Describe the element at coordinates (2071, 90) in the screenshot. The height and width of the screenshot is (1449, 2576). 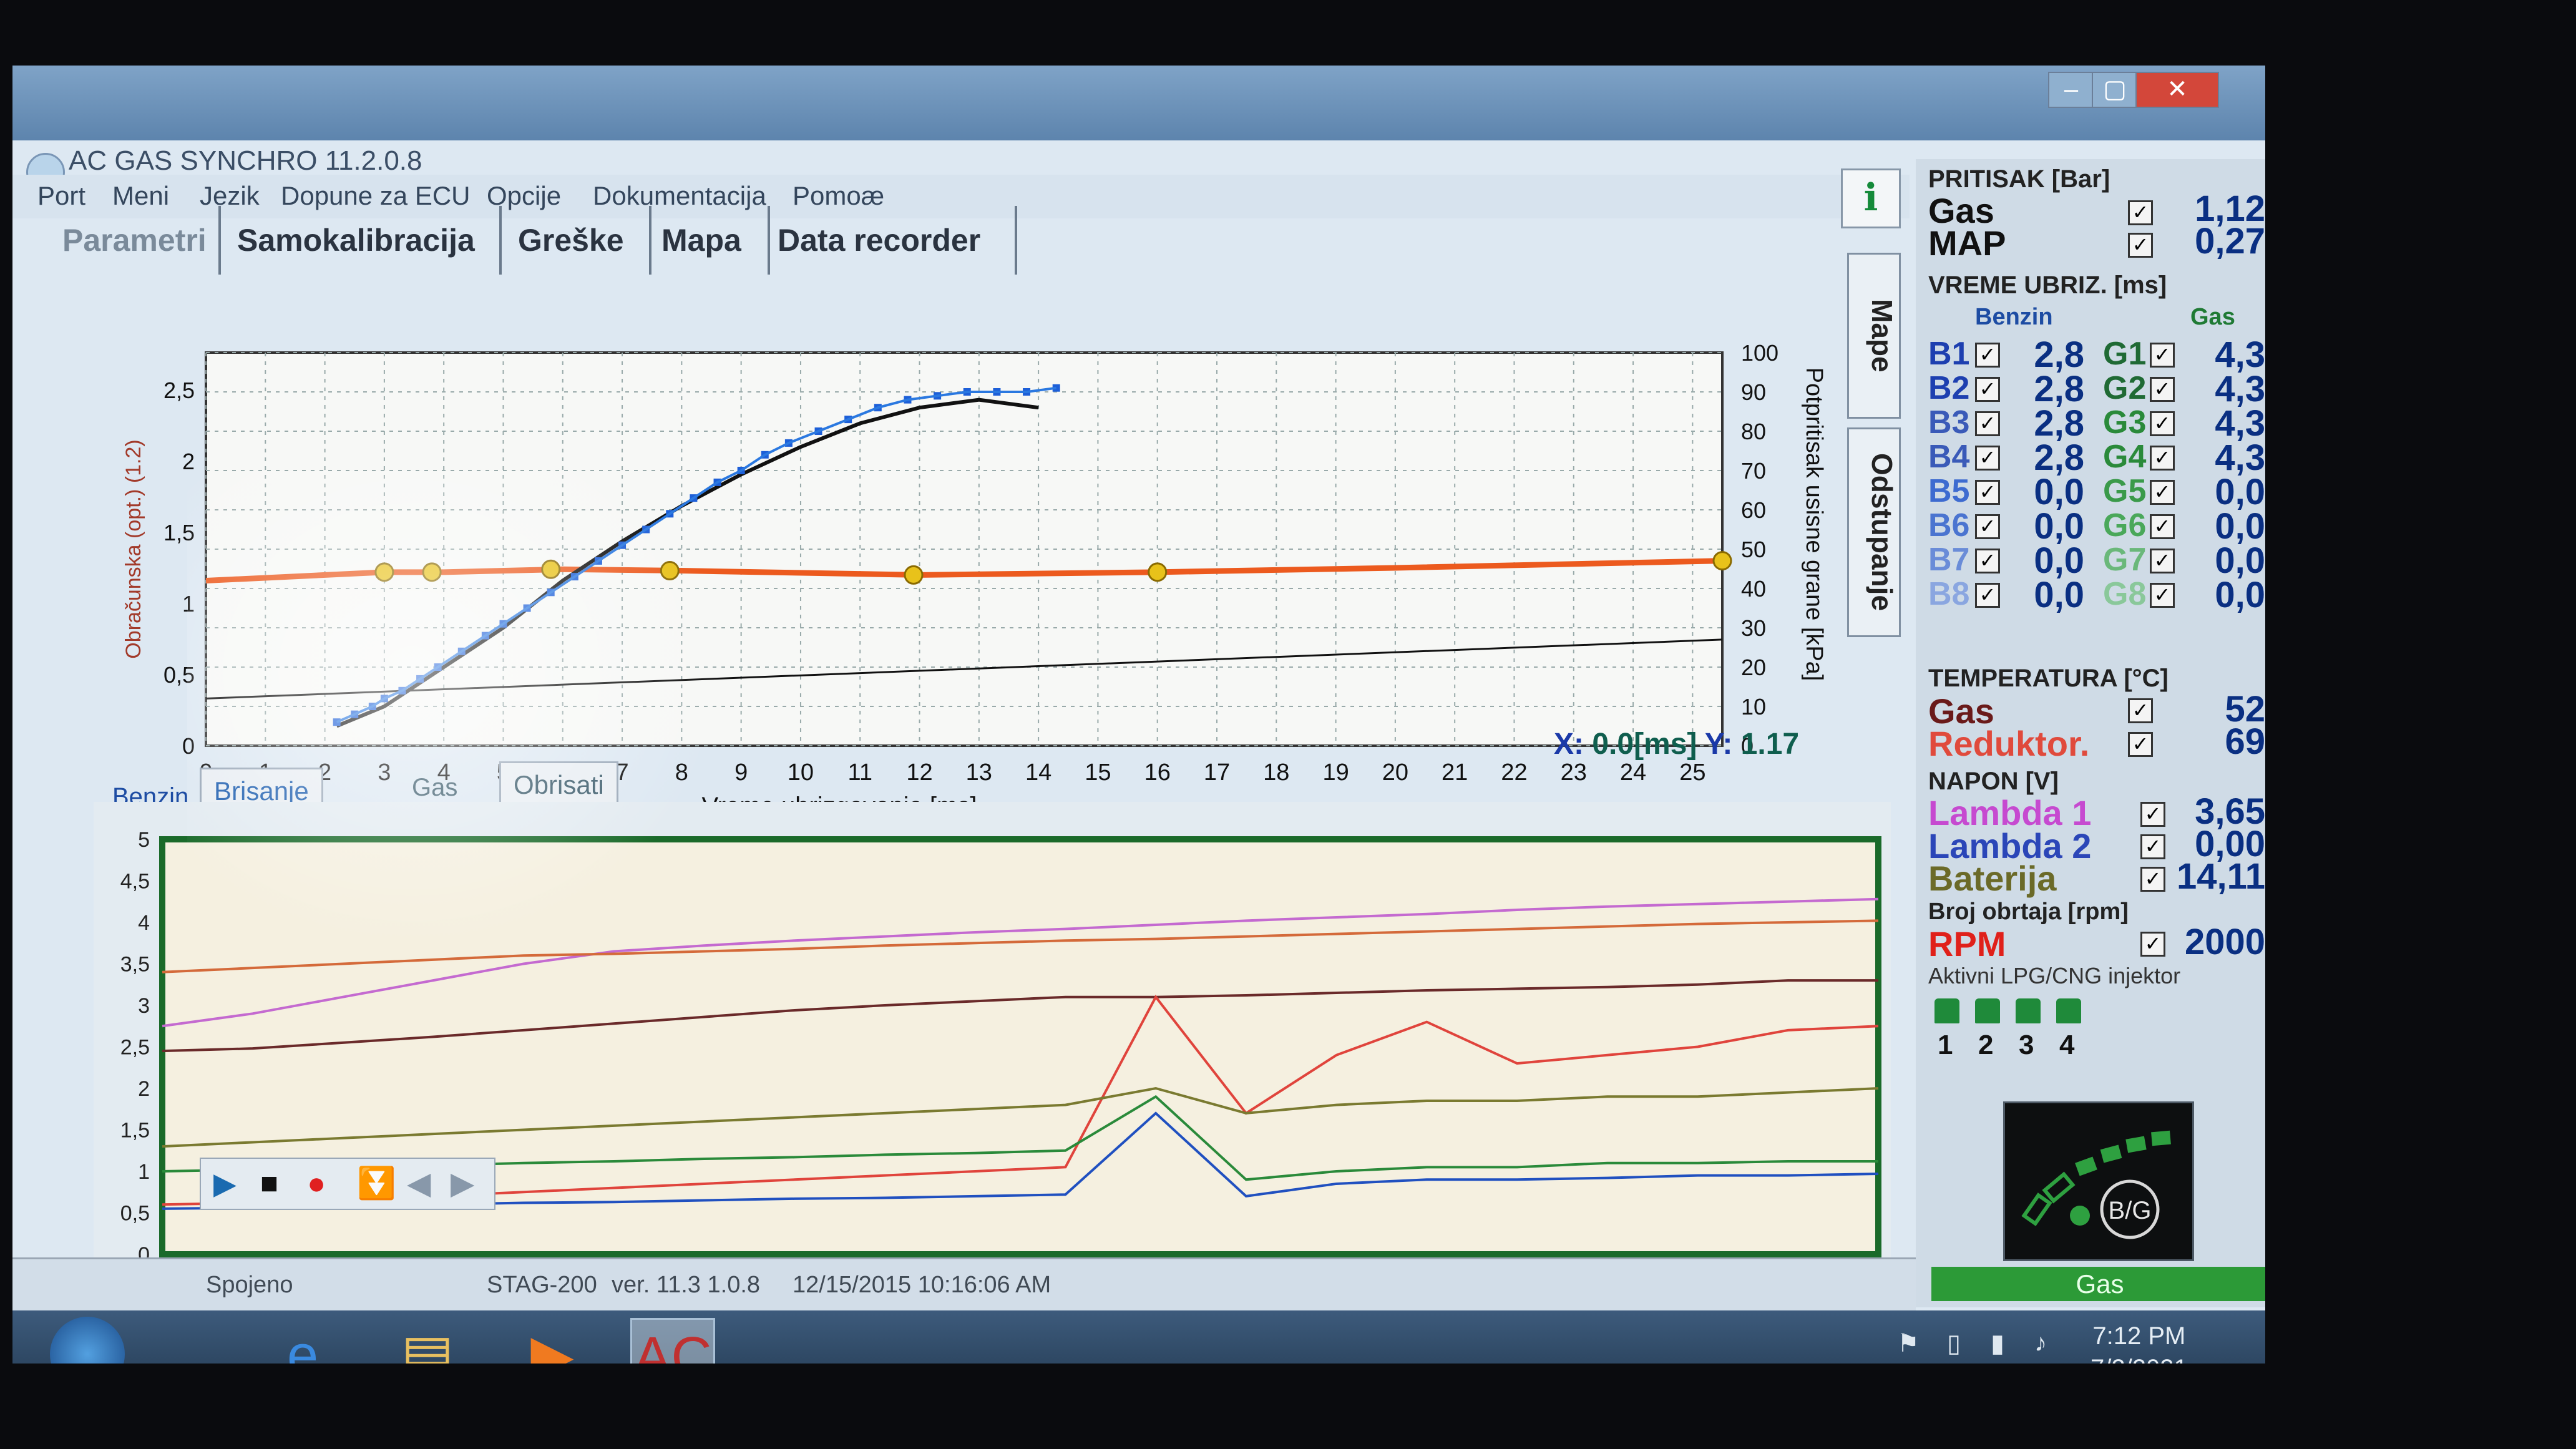
I see `minimize-button: –` at that location.